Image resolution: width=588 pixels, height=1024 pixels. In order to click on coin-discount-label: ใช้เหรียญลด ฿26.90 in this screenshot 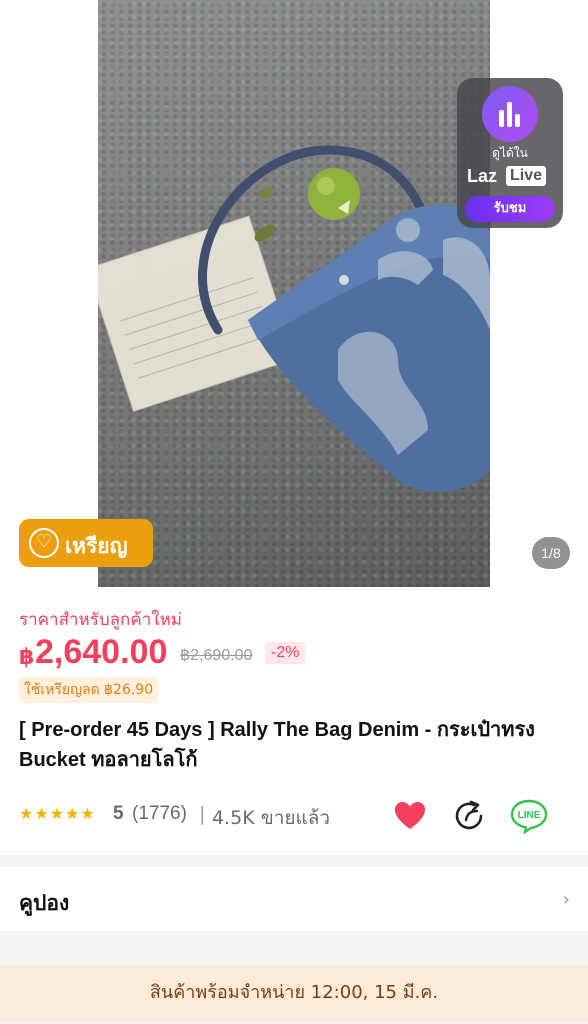, I will do `click(89, 690)`.